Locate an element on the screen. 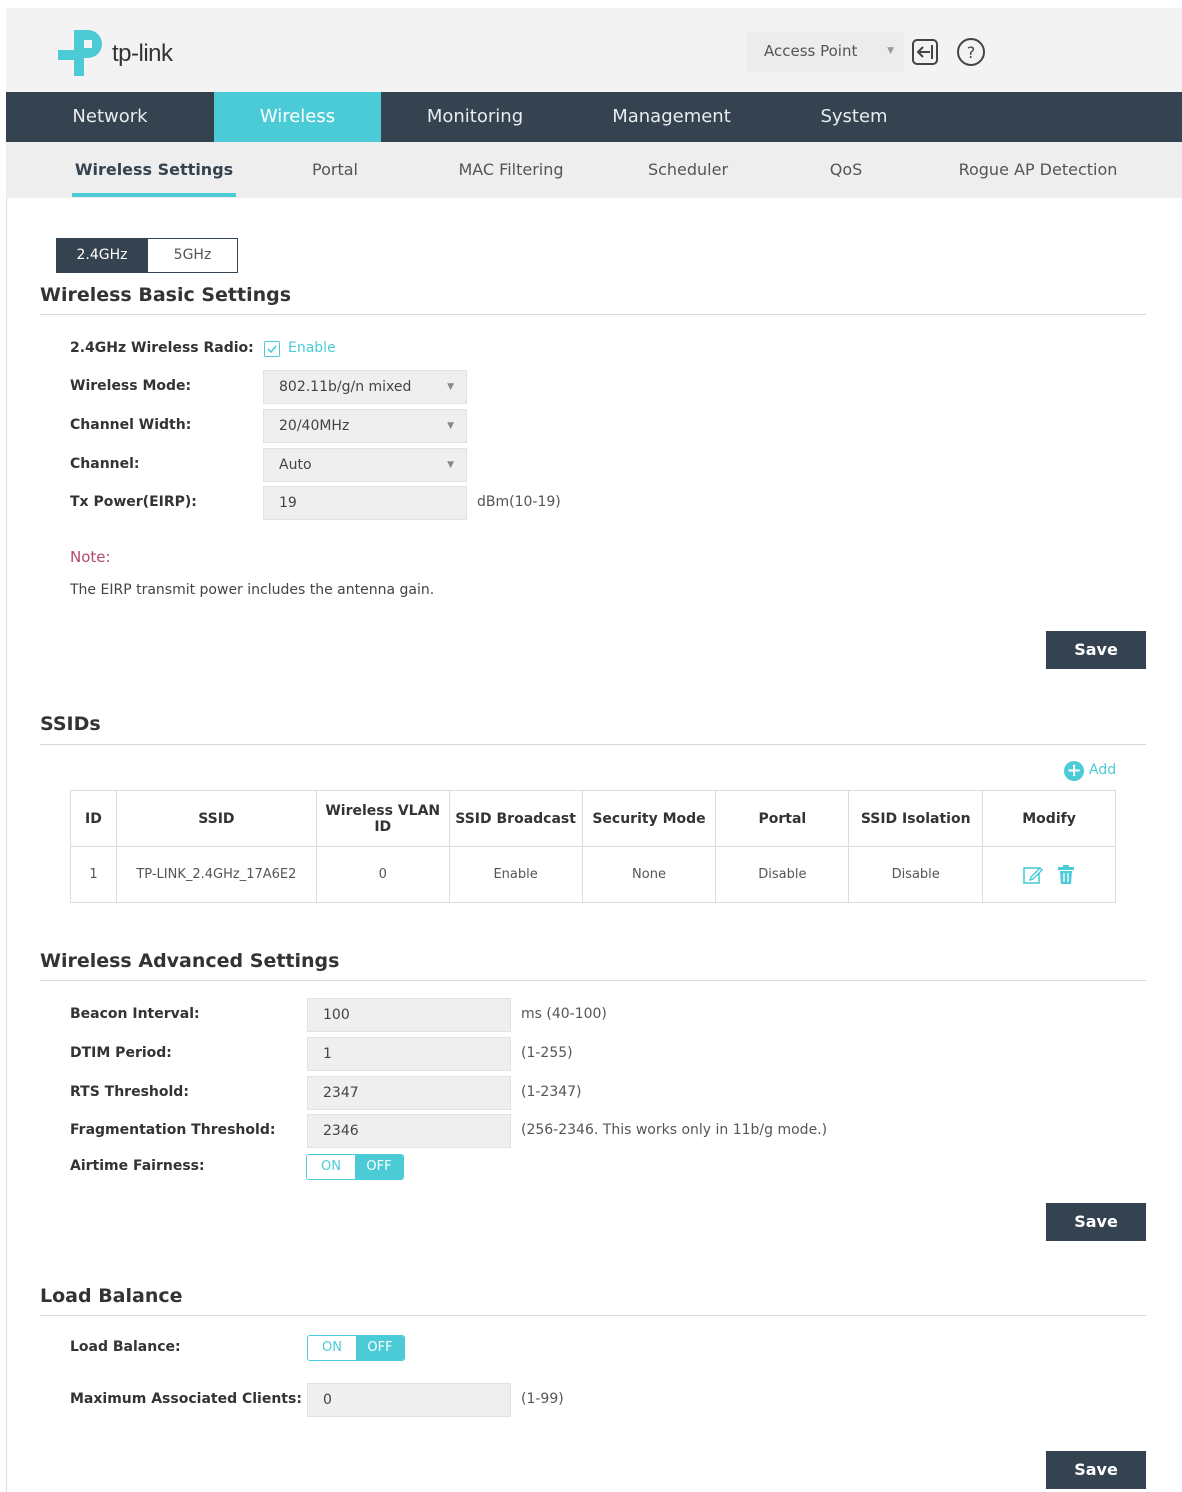 The width and height of the screenshot is (1182, 1492). load-balance-toggle: ON OFF is located at coordinates (356, 1348).